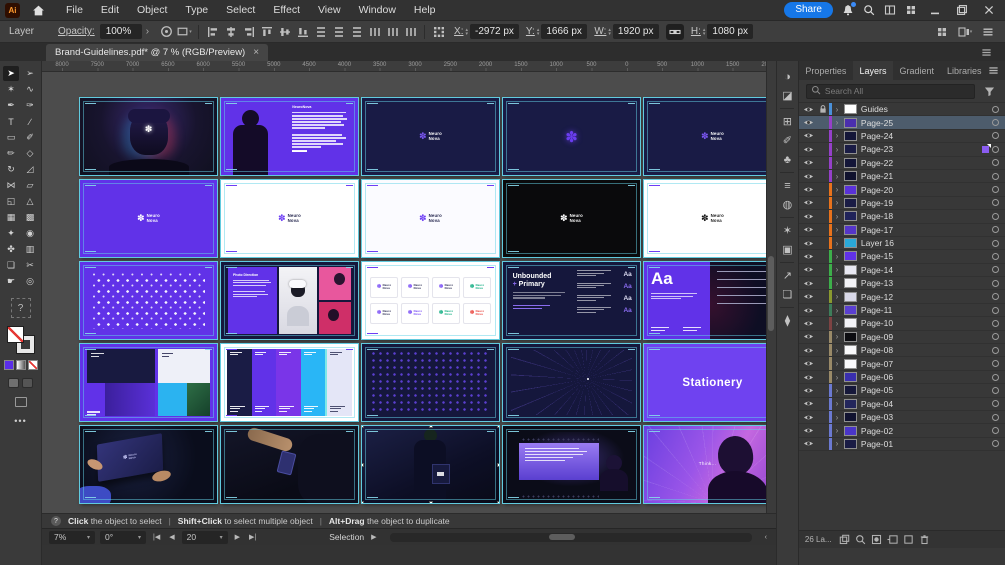  Describe the element at coordinates (872, 70) in the screenshot. I see `tab-layers: Layers` at that location.